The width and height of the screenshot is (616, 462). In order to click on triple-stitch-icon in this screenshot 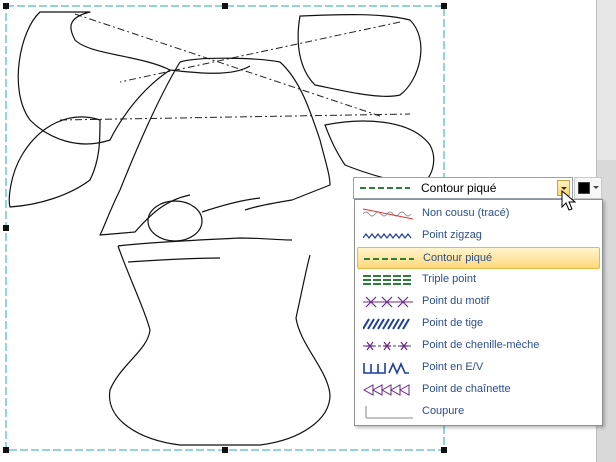, I will do `click(388, 280)`.